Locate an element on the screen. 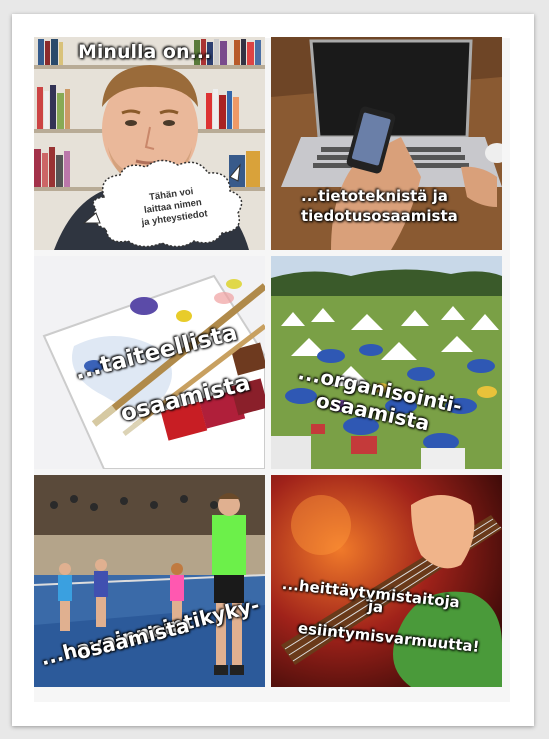 The height and width of the screenshot is (739, 549). tile-artistic-skills: ...taiteellista osaamista is located at coordinates (149, 362).